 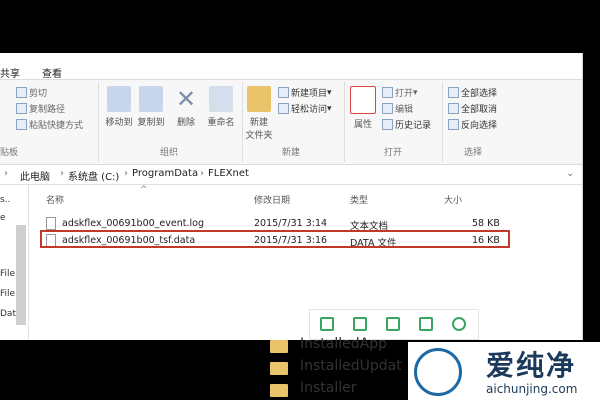 What do you see at coordinates (426, 324) in the screenshot?
I see `share-icon` at bounding box center [426, 324].